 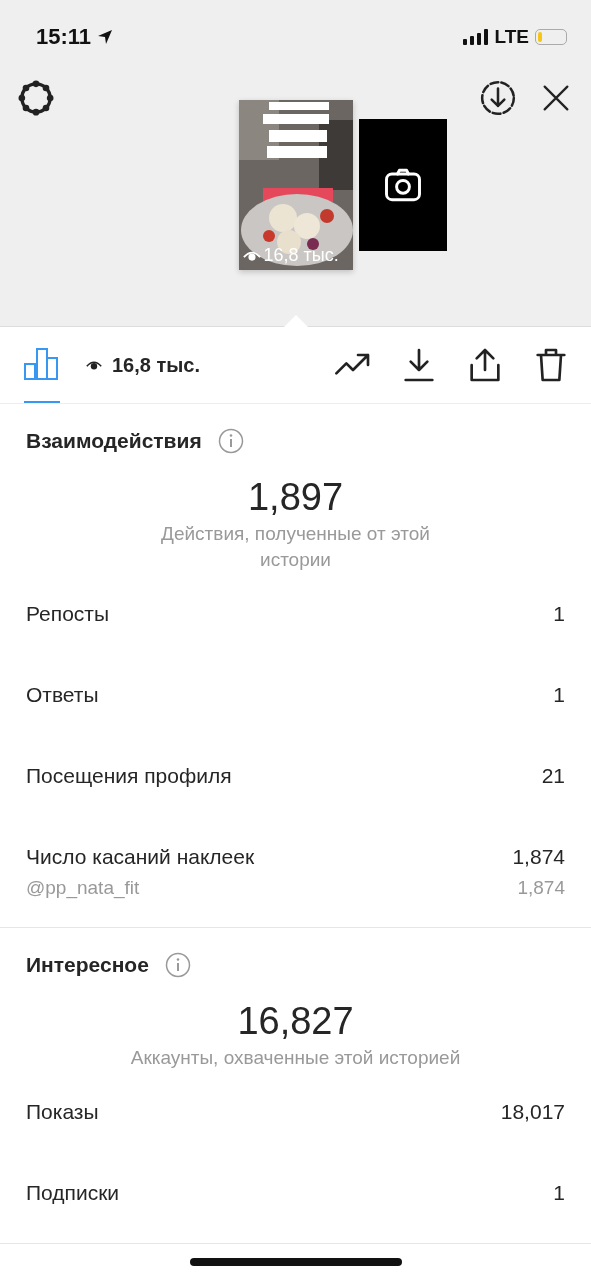 I want to click on total-value: 1,897, so click(x=295, y=497).